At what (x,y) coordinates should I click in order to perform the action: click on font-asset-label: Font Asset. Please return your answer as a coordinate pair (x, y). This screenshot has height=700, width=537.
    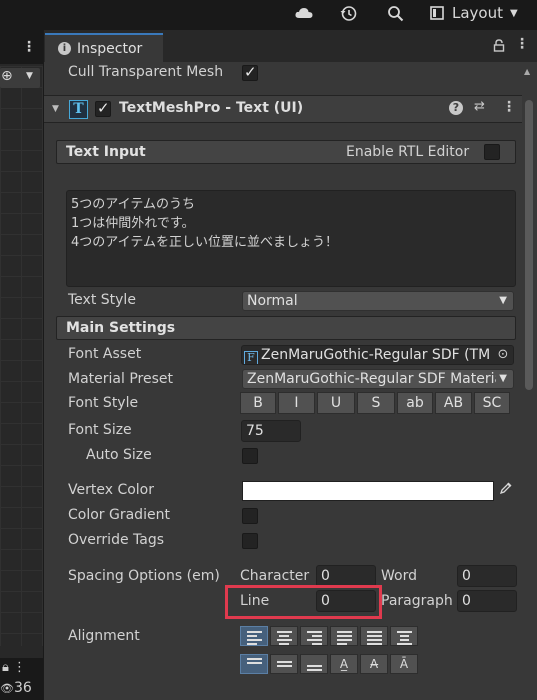
    Looking at the image, I should click on (105, 354).